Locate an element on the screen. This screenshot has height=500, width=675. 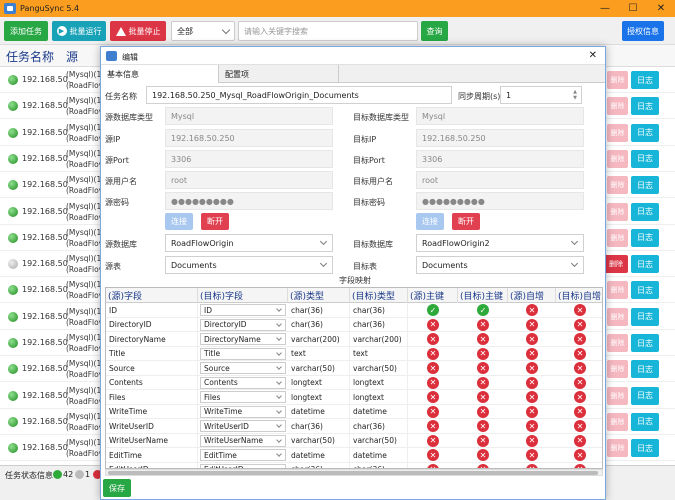
add-task-button: 添加任务 is located at coordinates (26, 31).